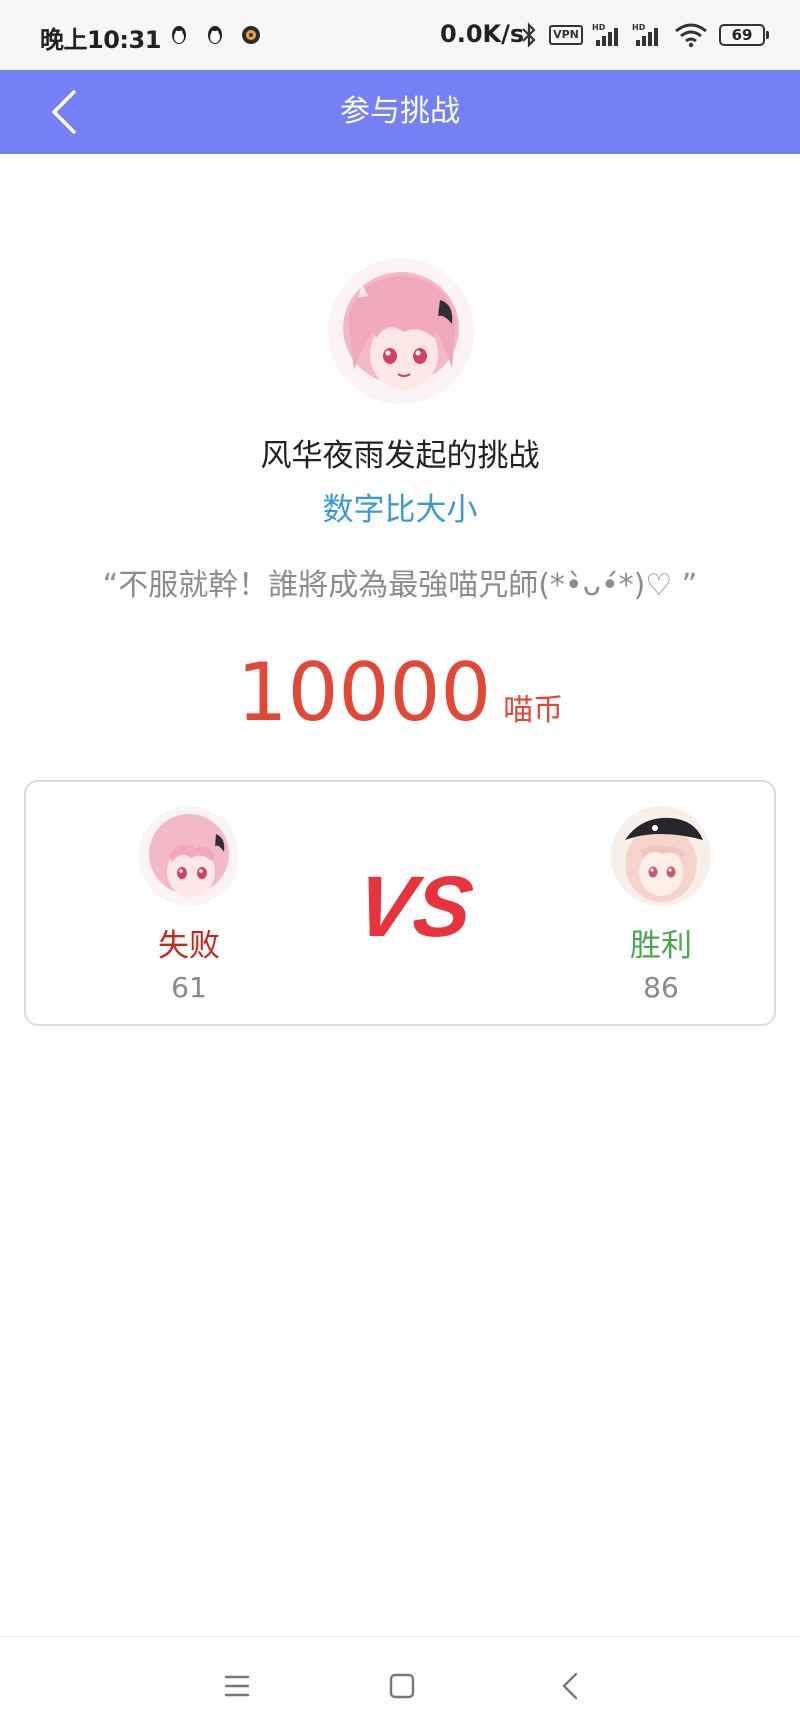 This screenshot has width=800, height=1733. I want to click on home-icon, so click(402, 1686).